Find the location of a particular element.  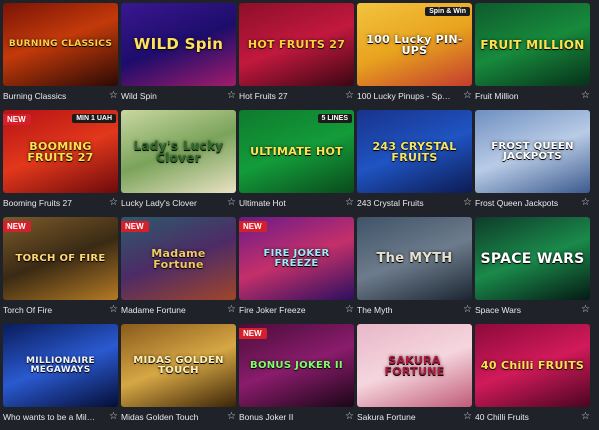

game-label-row: Madame Fortune ☆ is located at coordinates (178, 310).